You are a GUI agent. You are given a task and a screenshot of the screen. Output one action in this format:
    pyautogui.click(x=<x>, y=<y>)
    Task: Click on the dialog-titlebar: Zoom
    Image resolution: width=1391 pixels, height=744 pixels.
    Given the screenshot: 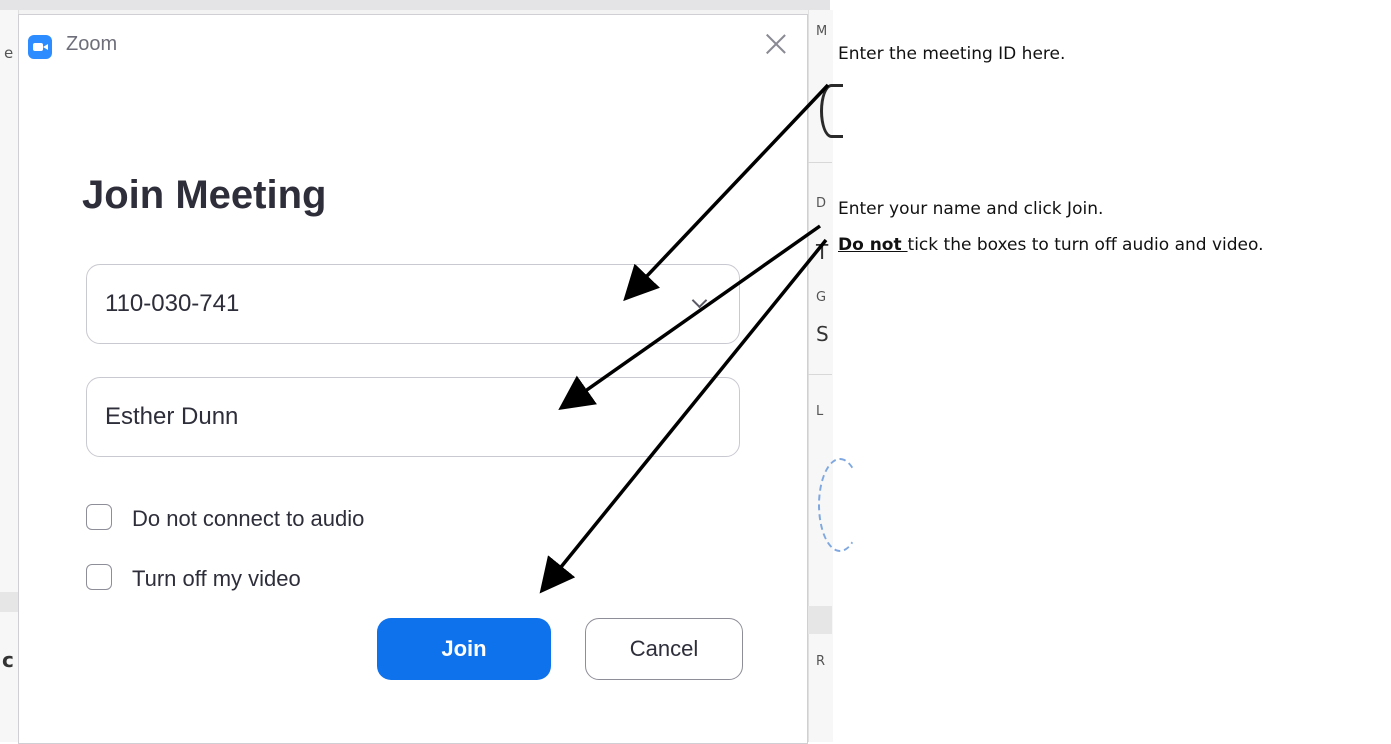 What is the action you would take?
    pyautogui.click(x=413, y=43)
    